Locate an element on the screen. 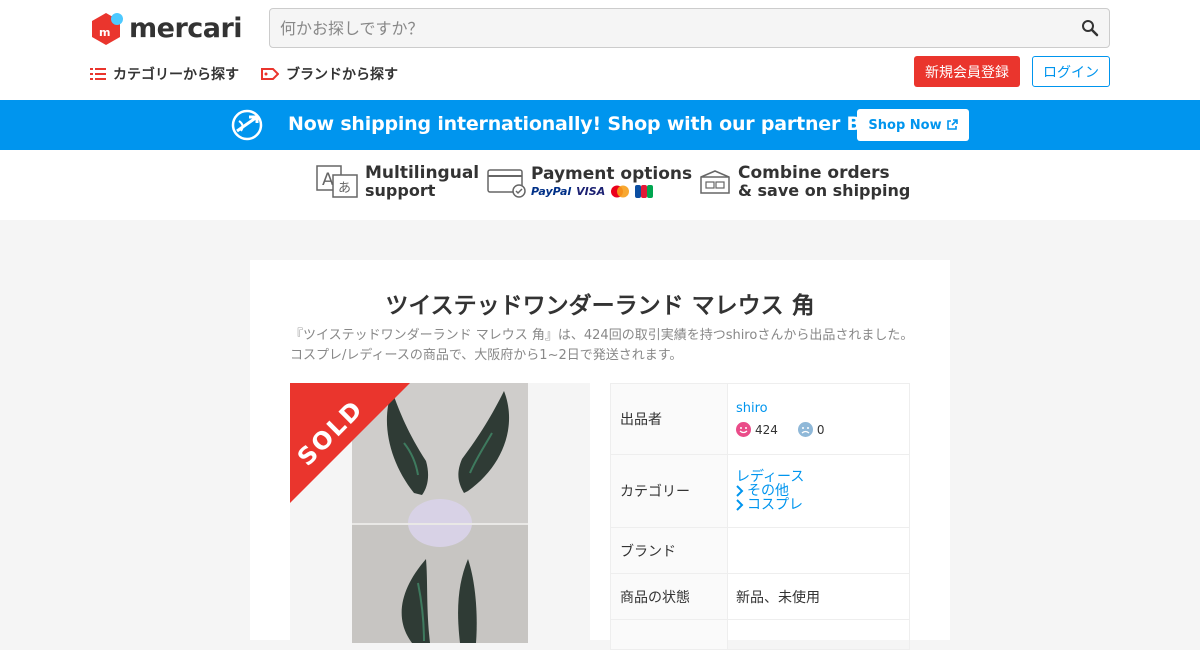  feature-combine-title: Combine orders is located at coordinates (814, 173).